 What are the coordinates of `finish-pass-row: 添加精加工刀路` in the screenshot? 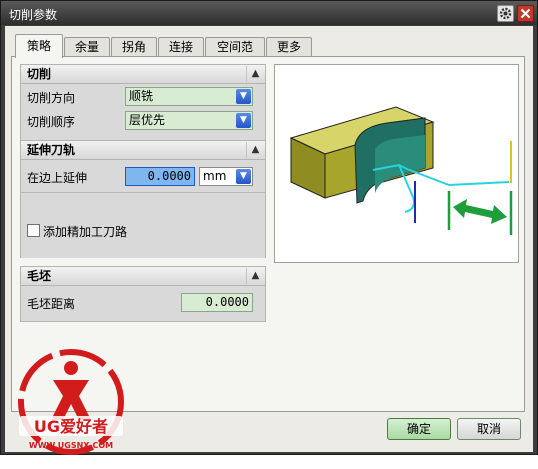 It's located at (143, 230).